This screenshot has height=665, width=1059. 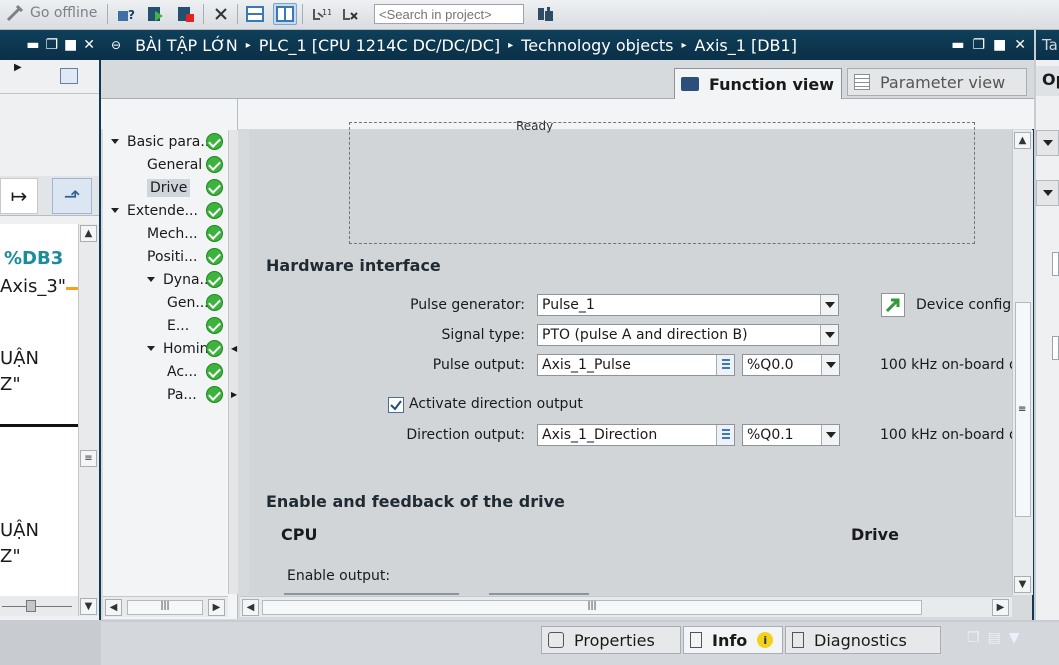 I want to click on tab-info: Info i, so click(x=733, y=640).